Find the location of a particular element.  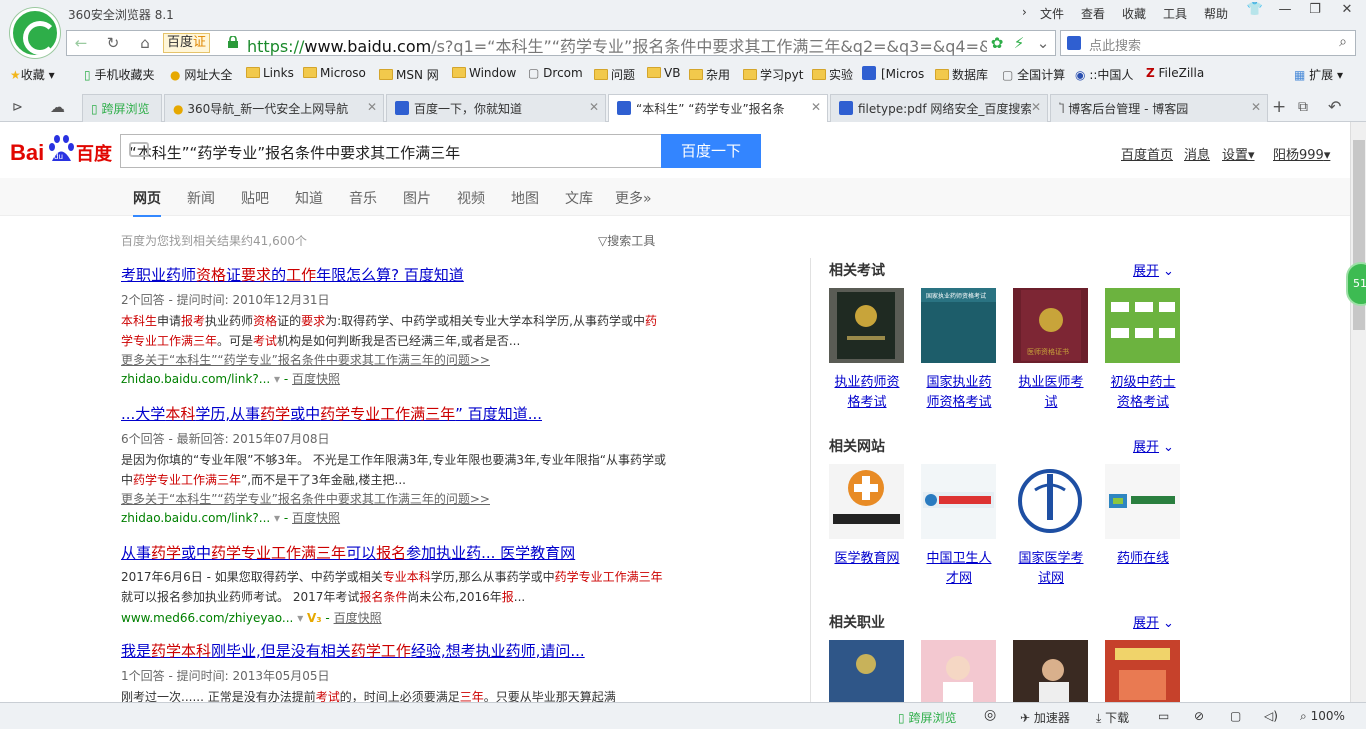

cross-screen-status: ▯ 跨屏浏览 is located at coordinates (927, 717).